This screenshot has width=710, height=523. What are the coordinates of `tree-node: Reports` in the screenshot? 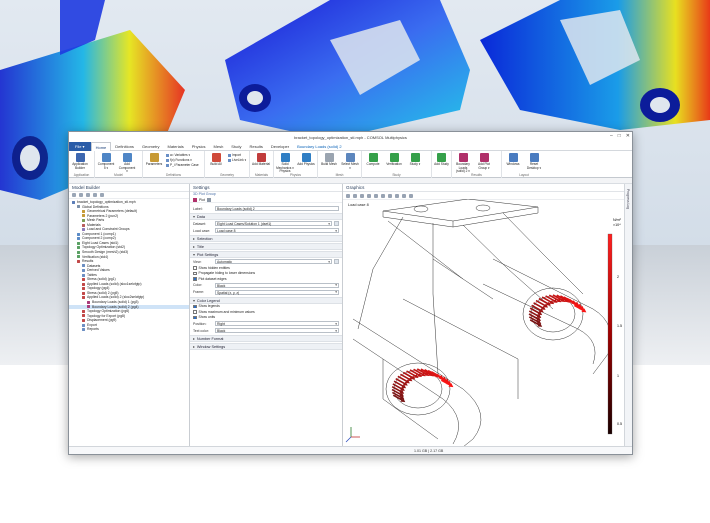 It's located at (129, 329).